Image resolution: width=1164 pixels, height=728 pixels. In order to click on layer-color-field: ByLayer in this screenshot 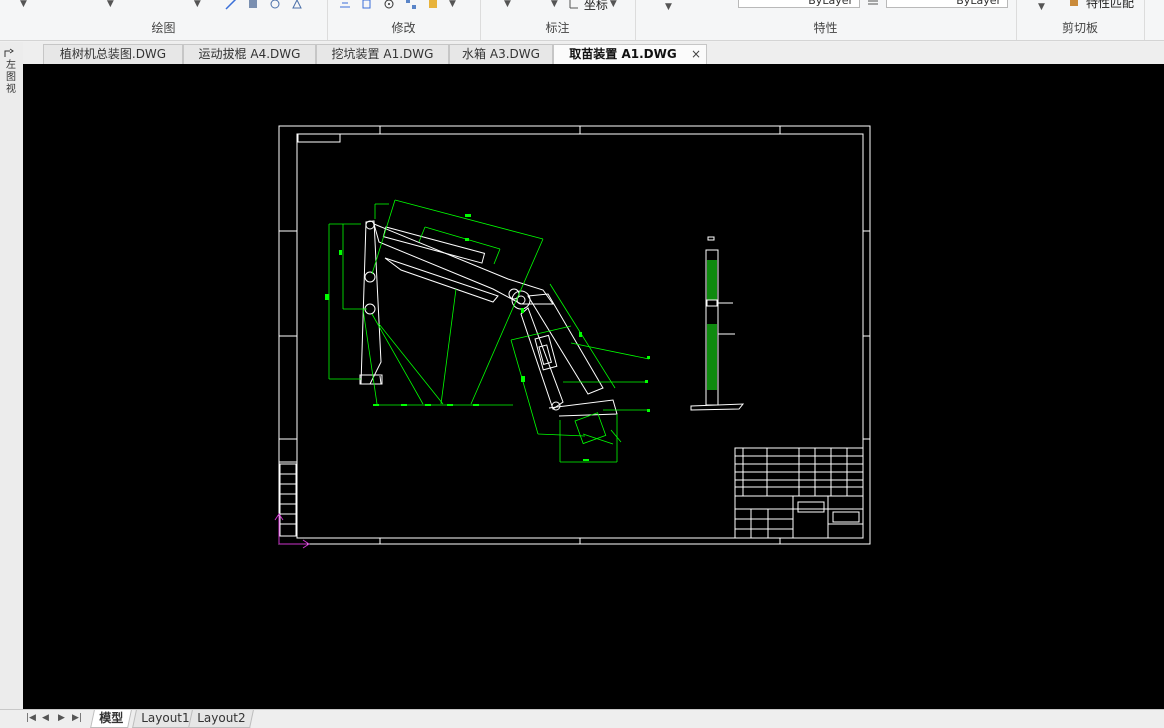, I will do `click(799, 4)`.